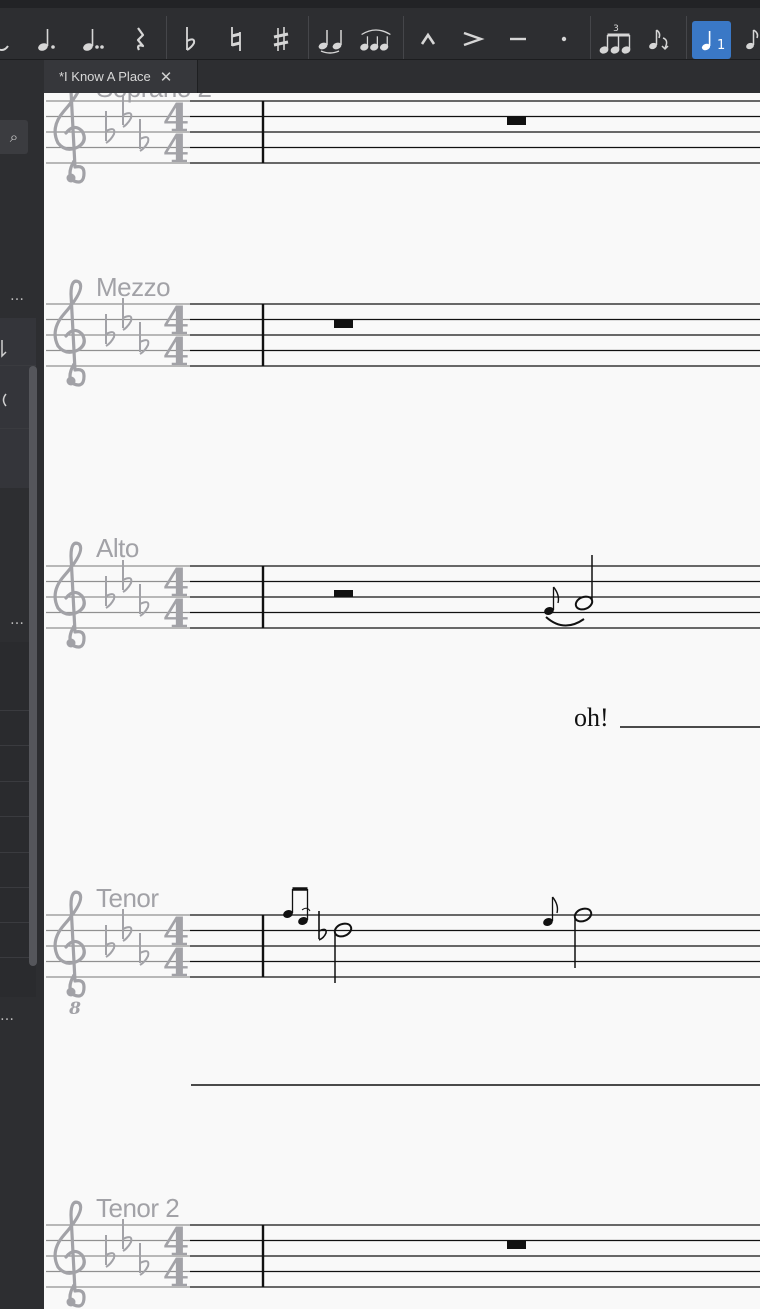  What do you see at coordinates (281, 39) in the screenshot?
I see `sharp-button` at bounding box center [281, 39].